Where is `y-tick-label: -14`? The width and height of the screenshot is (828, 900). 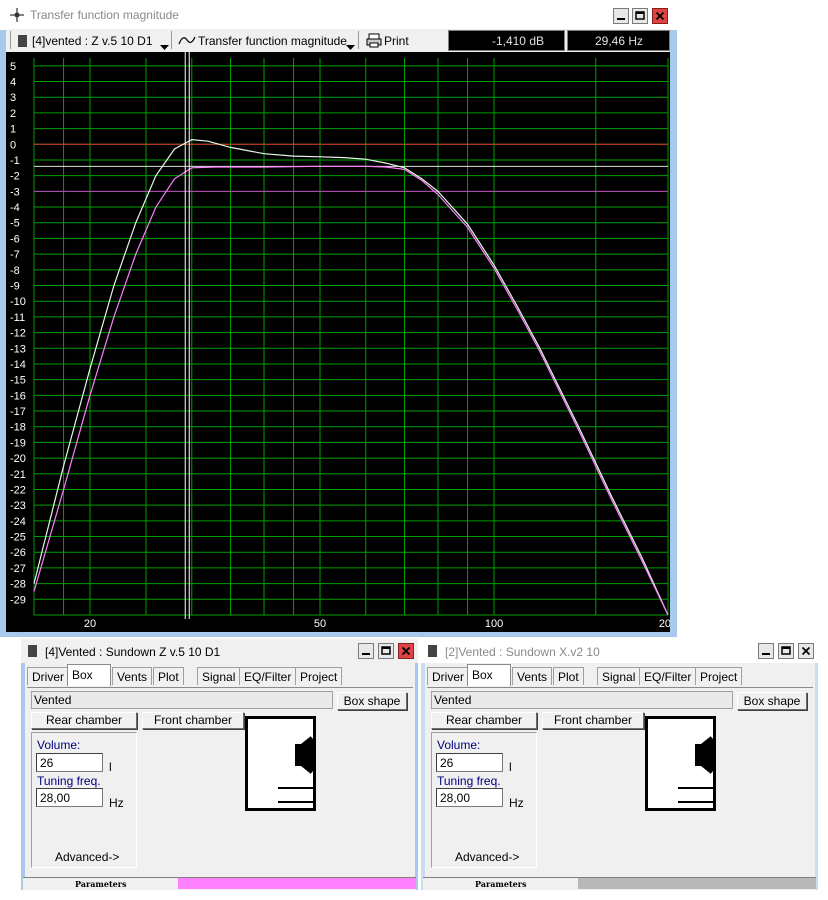
y-tick-label: -14 is located at coordinates (18, 365).